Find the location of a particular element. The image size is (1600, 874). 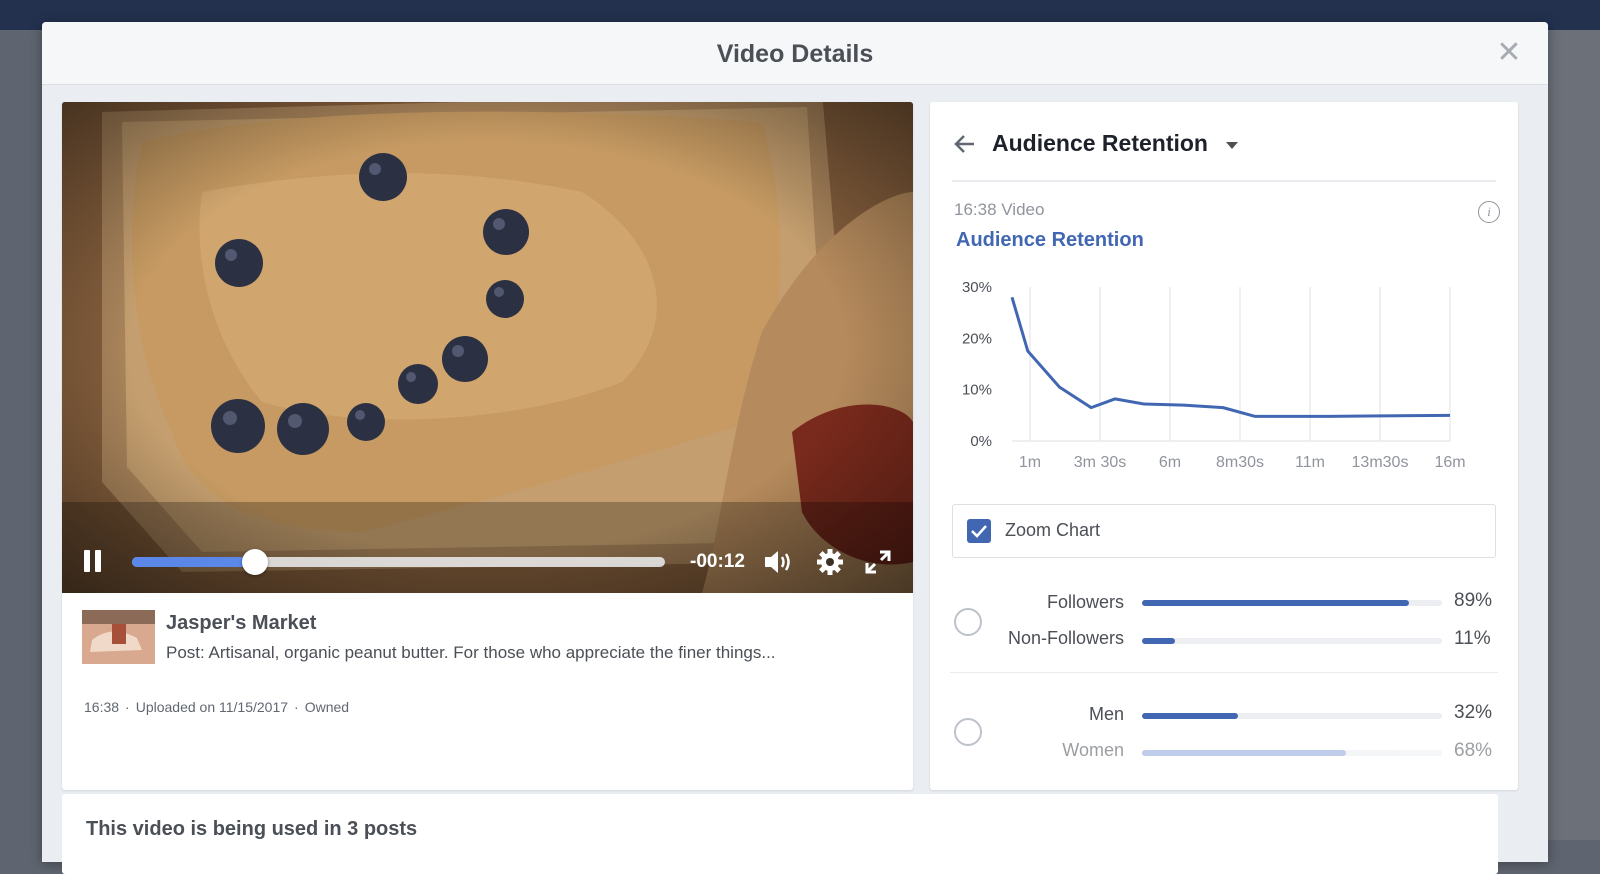

progress-scrubber is located at coordinates (254, 562).